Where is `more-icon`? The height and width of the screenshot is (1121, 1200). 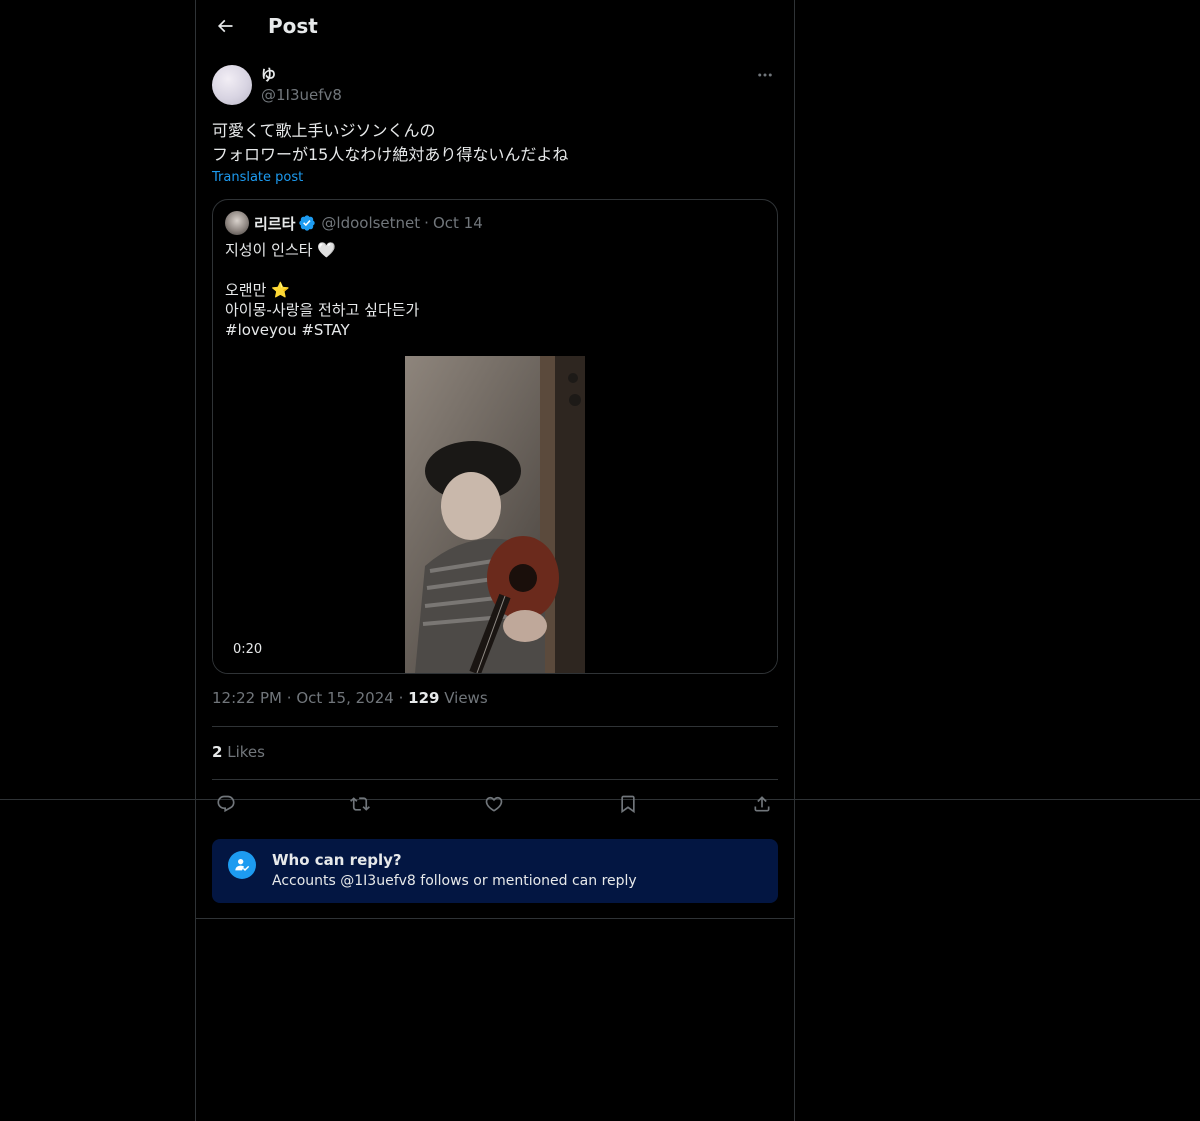 more-icon is located at coordinates (765, 75).